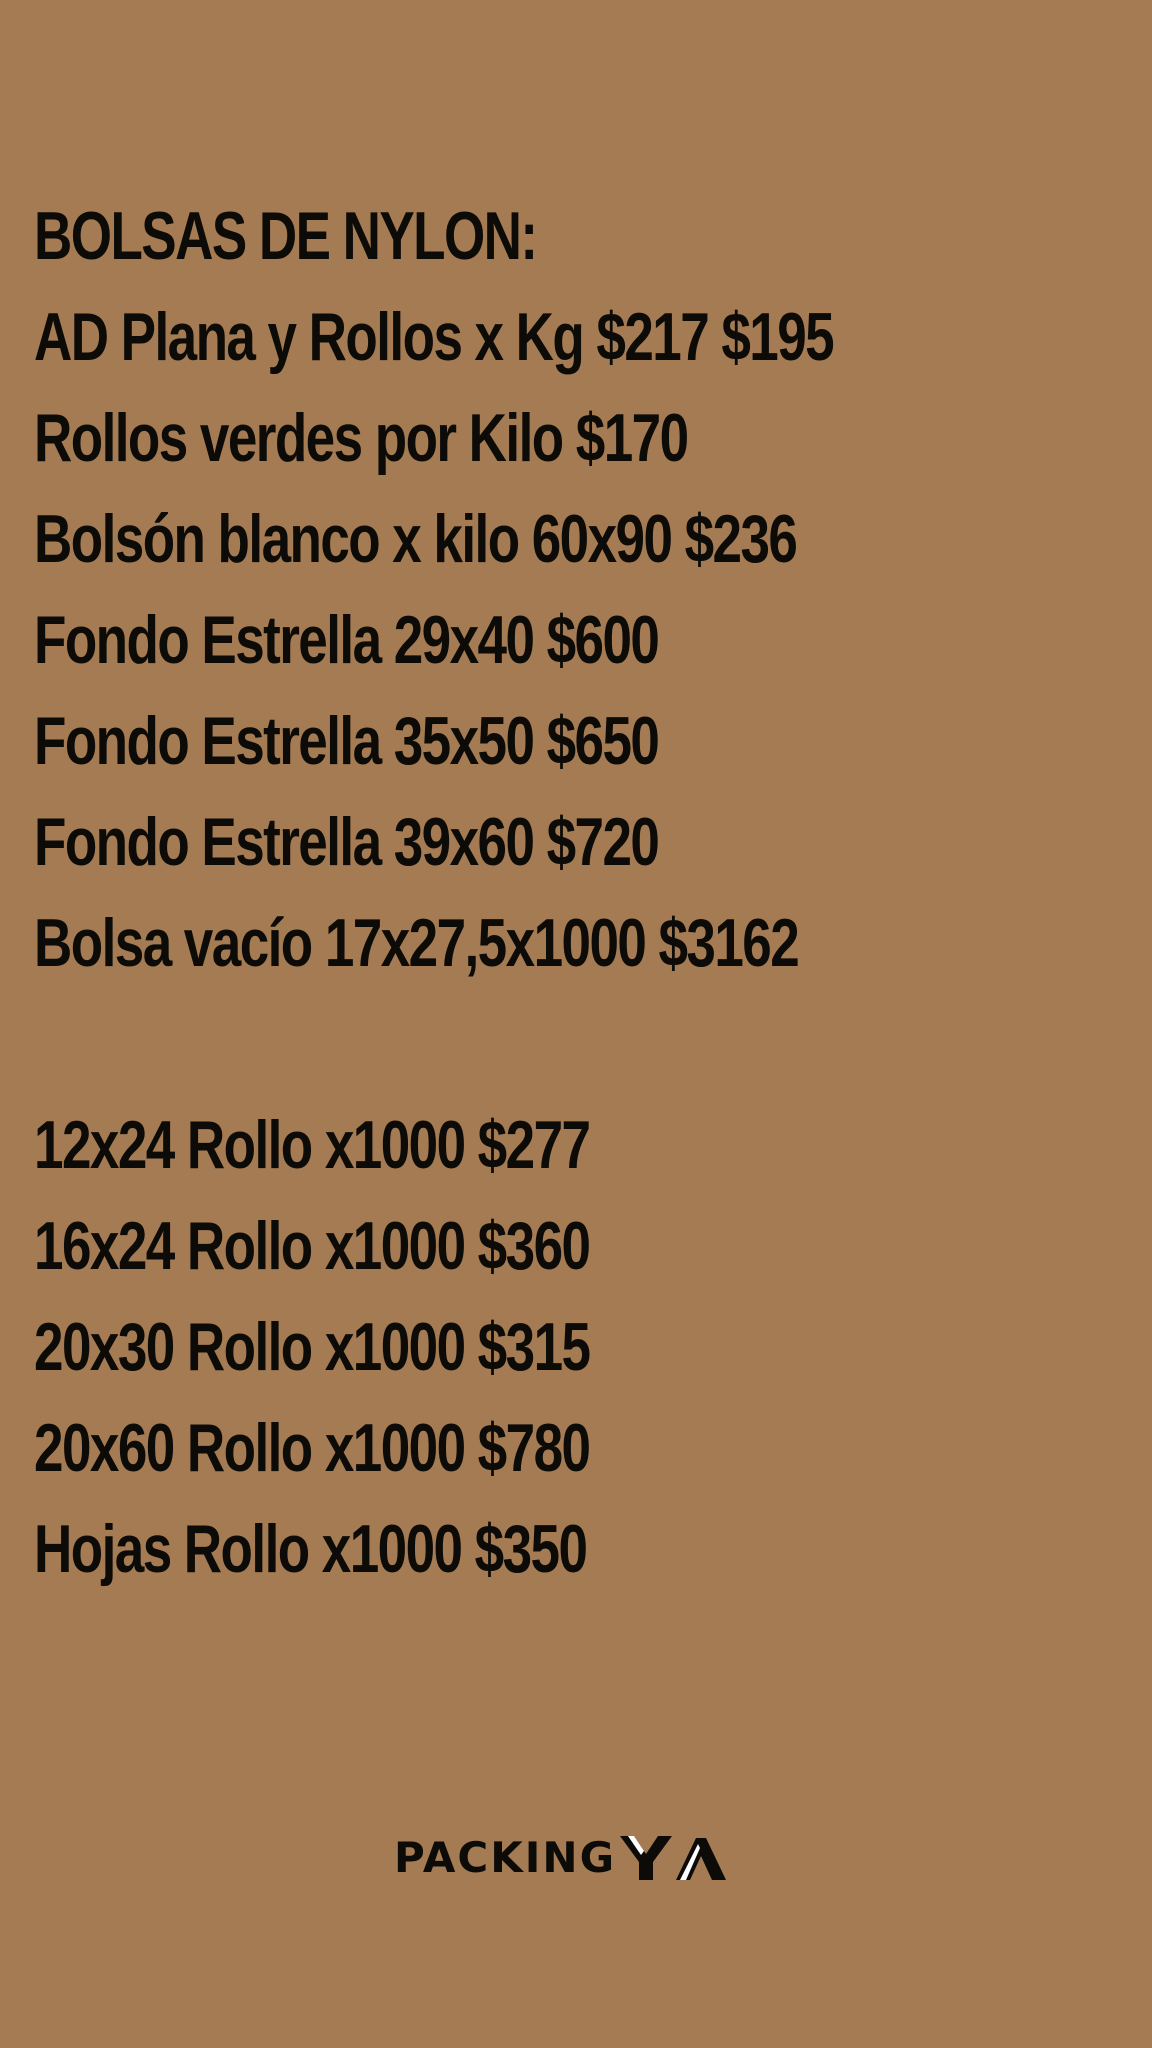 This screenshot has height=2048, width=1152. Describe the element at coordinates (347, 842) in the screenshot. I see `price-item: Fondo Estrella 39x60 $720` at that location.